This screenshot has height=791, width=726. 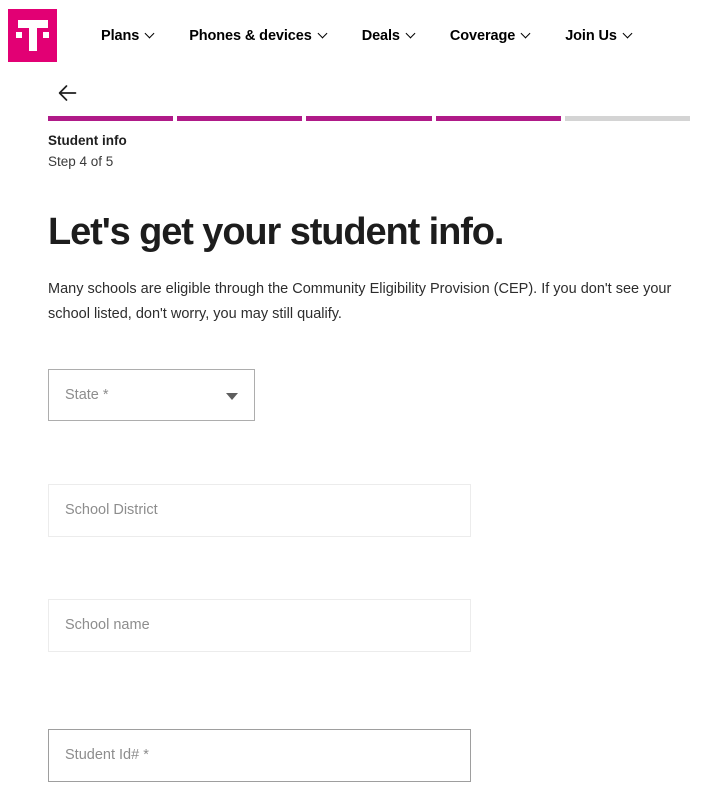 What do you see at coordinates (111, 510) in the screenshot?
I see `school-district-placeholder: School District` at bounding box center [111, 510].